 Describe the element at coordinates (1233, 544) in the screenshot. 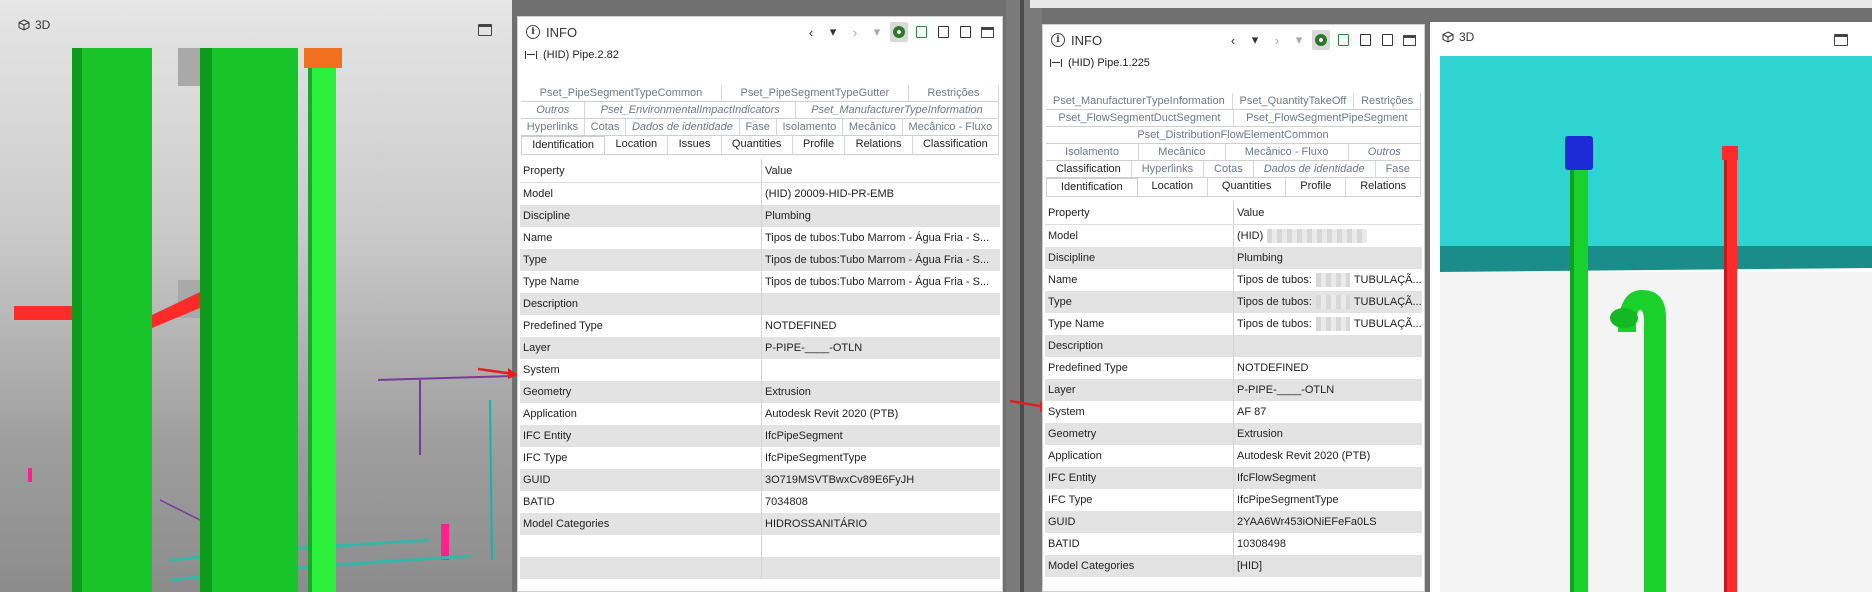

I see `table-row: BATID 10308498` at that location.